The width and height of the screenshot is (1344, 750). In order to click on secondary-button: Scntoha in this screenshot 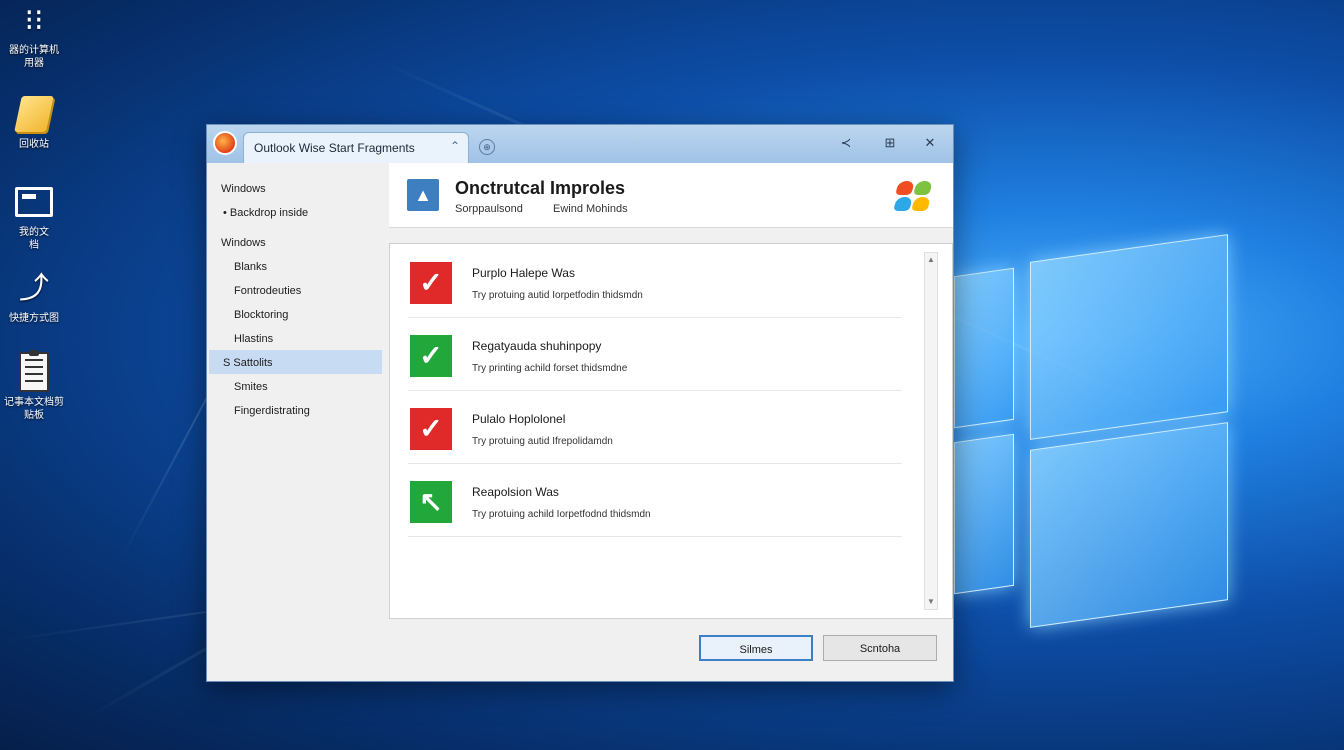, I will do `click(880, 648)`.